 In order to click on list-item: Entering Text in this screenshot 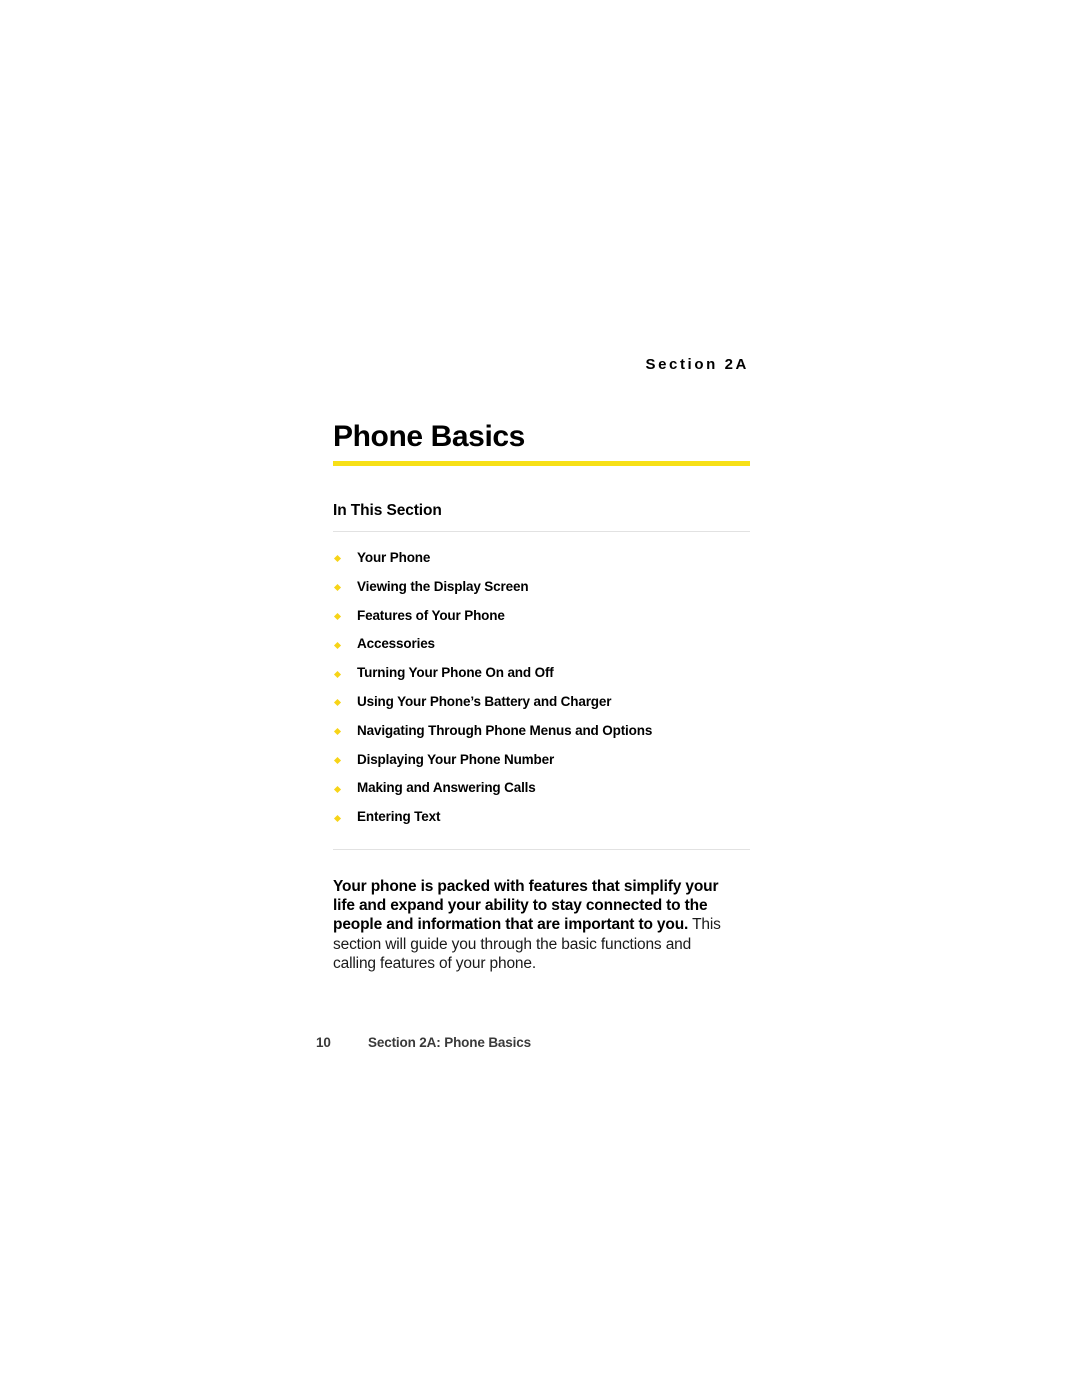, I will do `click(541, 817)`.